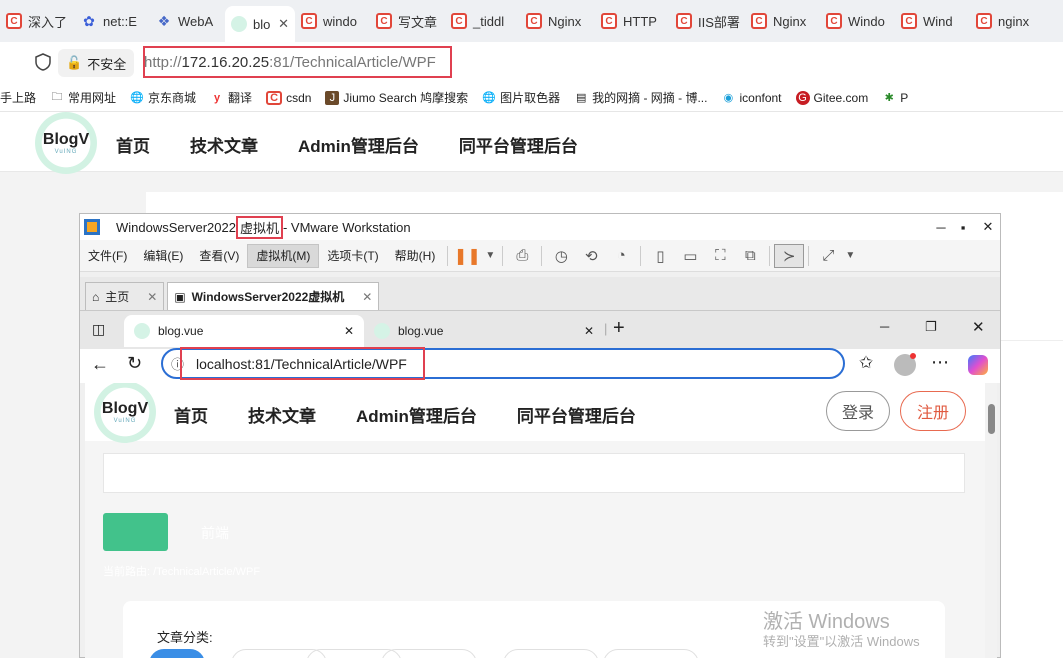 The image size is (1063, 658). Describe the element at coordinates (932, 21) in the screenshot. I see `outer-tab: C Wind` at that location.